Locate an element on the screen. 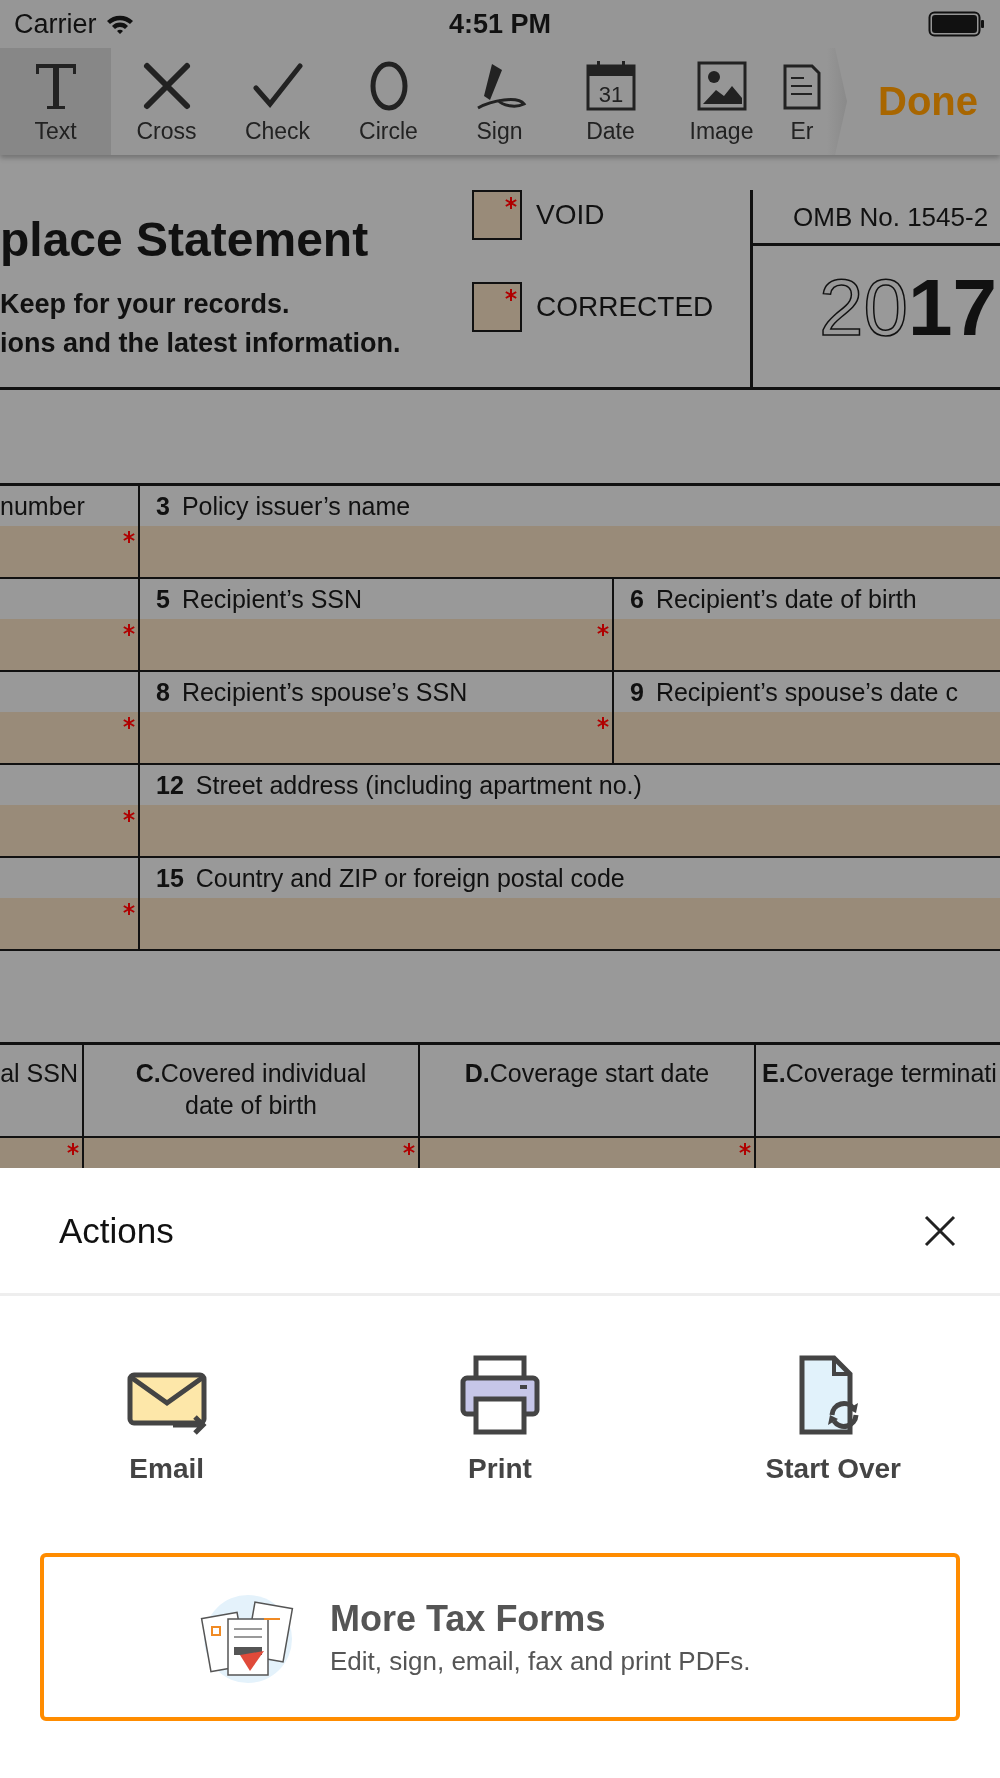 The image size is (1000, 1778). promo-subtitle: Edit, sign, email, fax and print PDFs. is located at coordinates (540, 1661).